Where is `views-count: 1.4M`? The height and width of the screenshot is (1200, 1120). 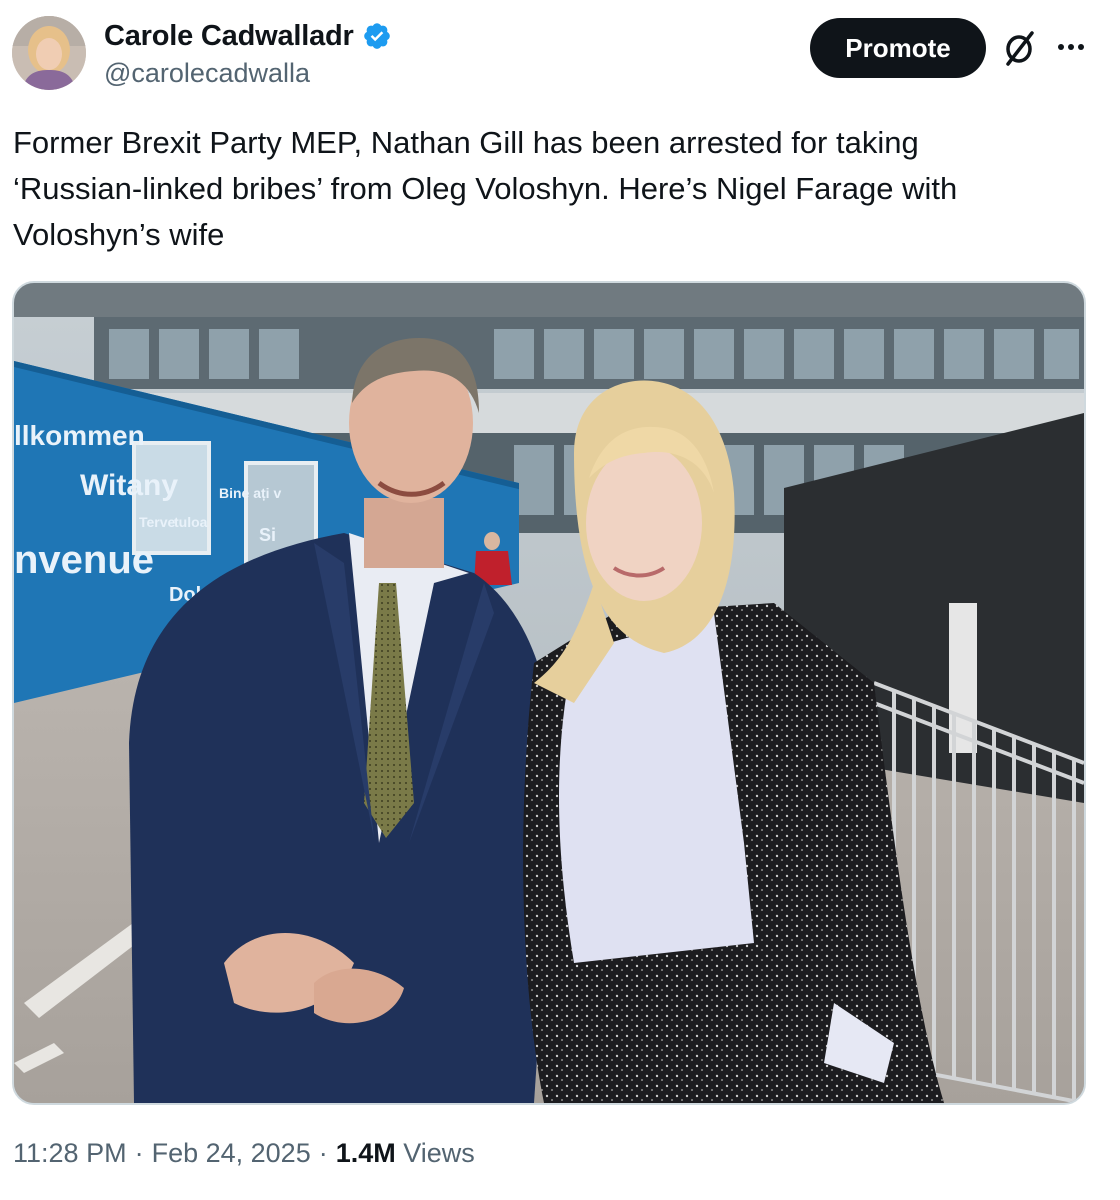
views-count: 1.4M is located at coordinates (365, 1153).